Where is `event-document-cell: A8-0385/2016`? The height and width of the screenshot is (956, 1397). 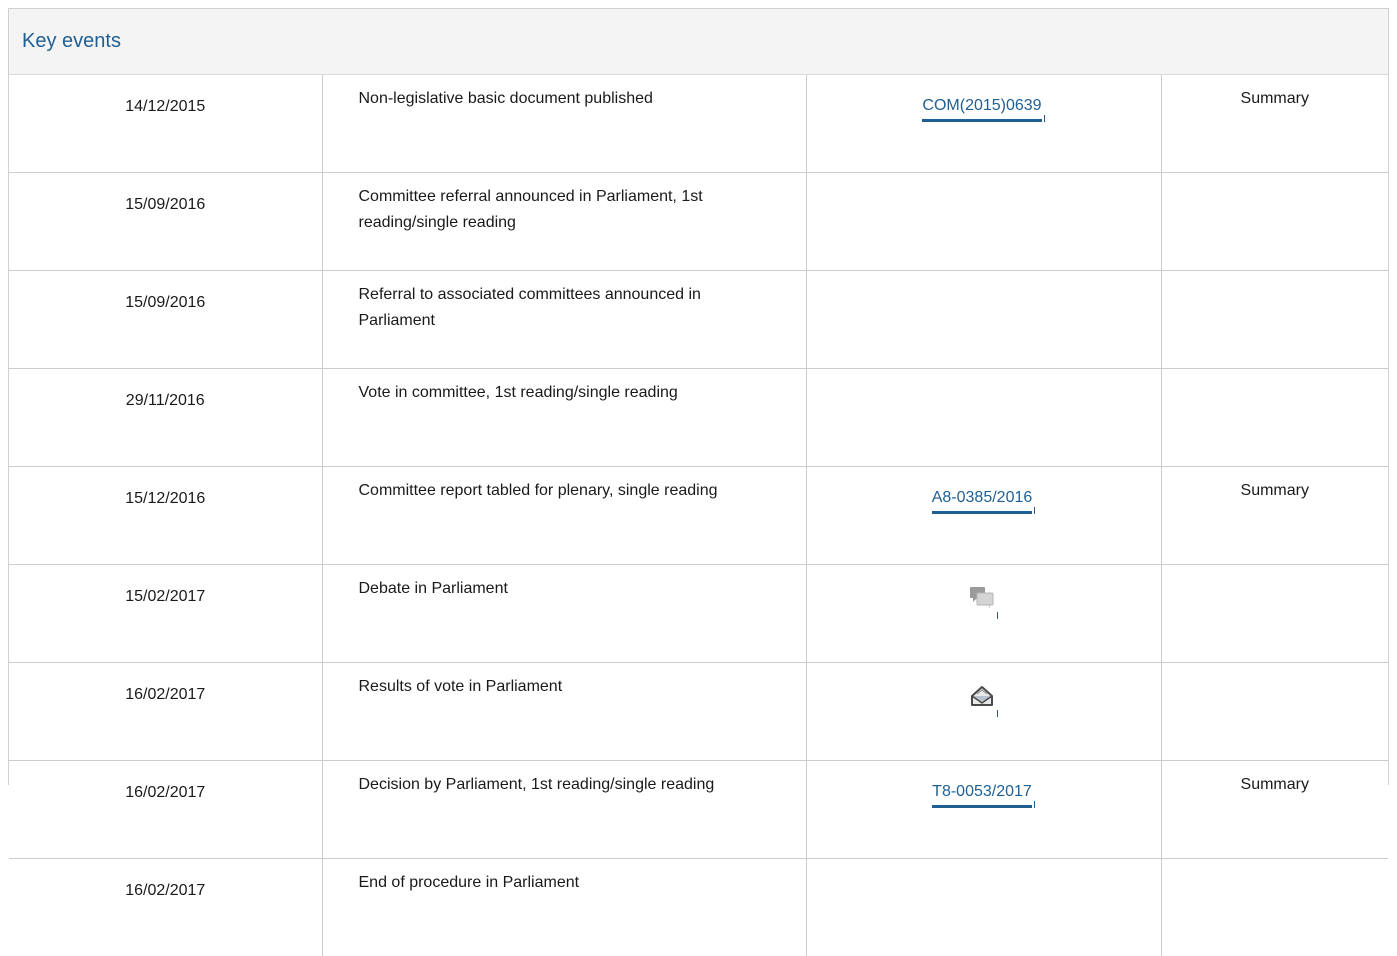
event-document-cell: A8-0385/2016 is located at coordinates (983, 516).